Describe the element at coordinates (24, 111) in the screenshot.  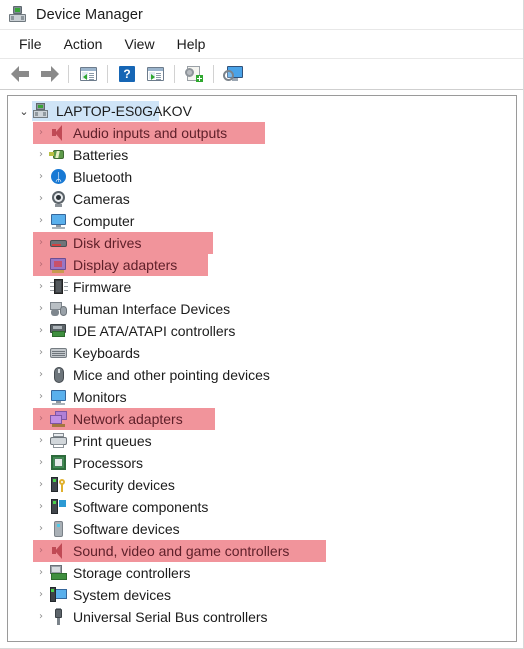
I see `chevron-down-icon: ⌄` at that location.